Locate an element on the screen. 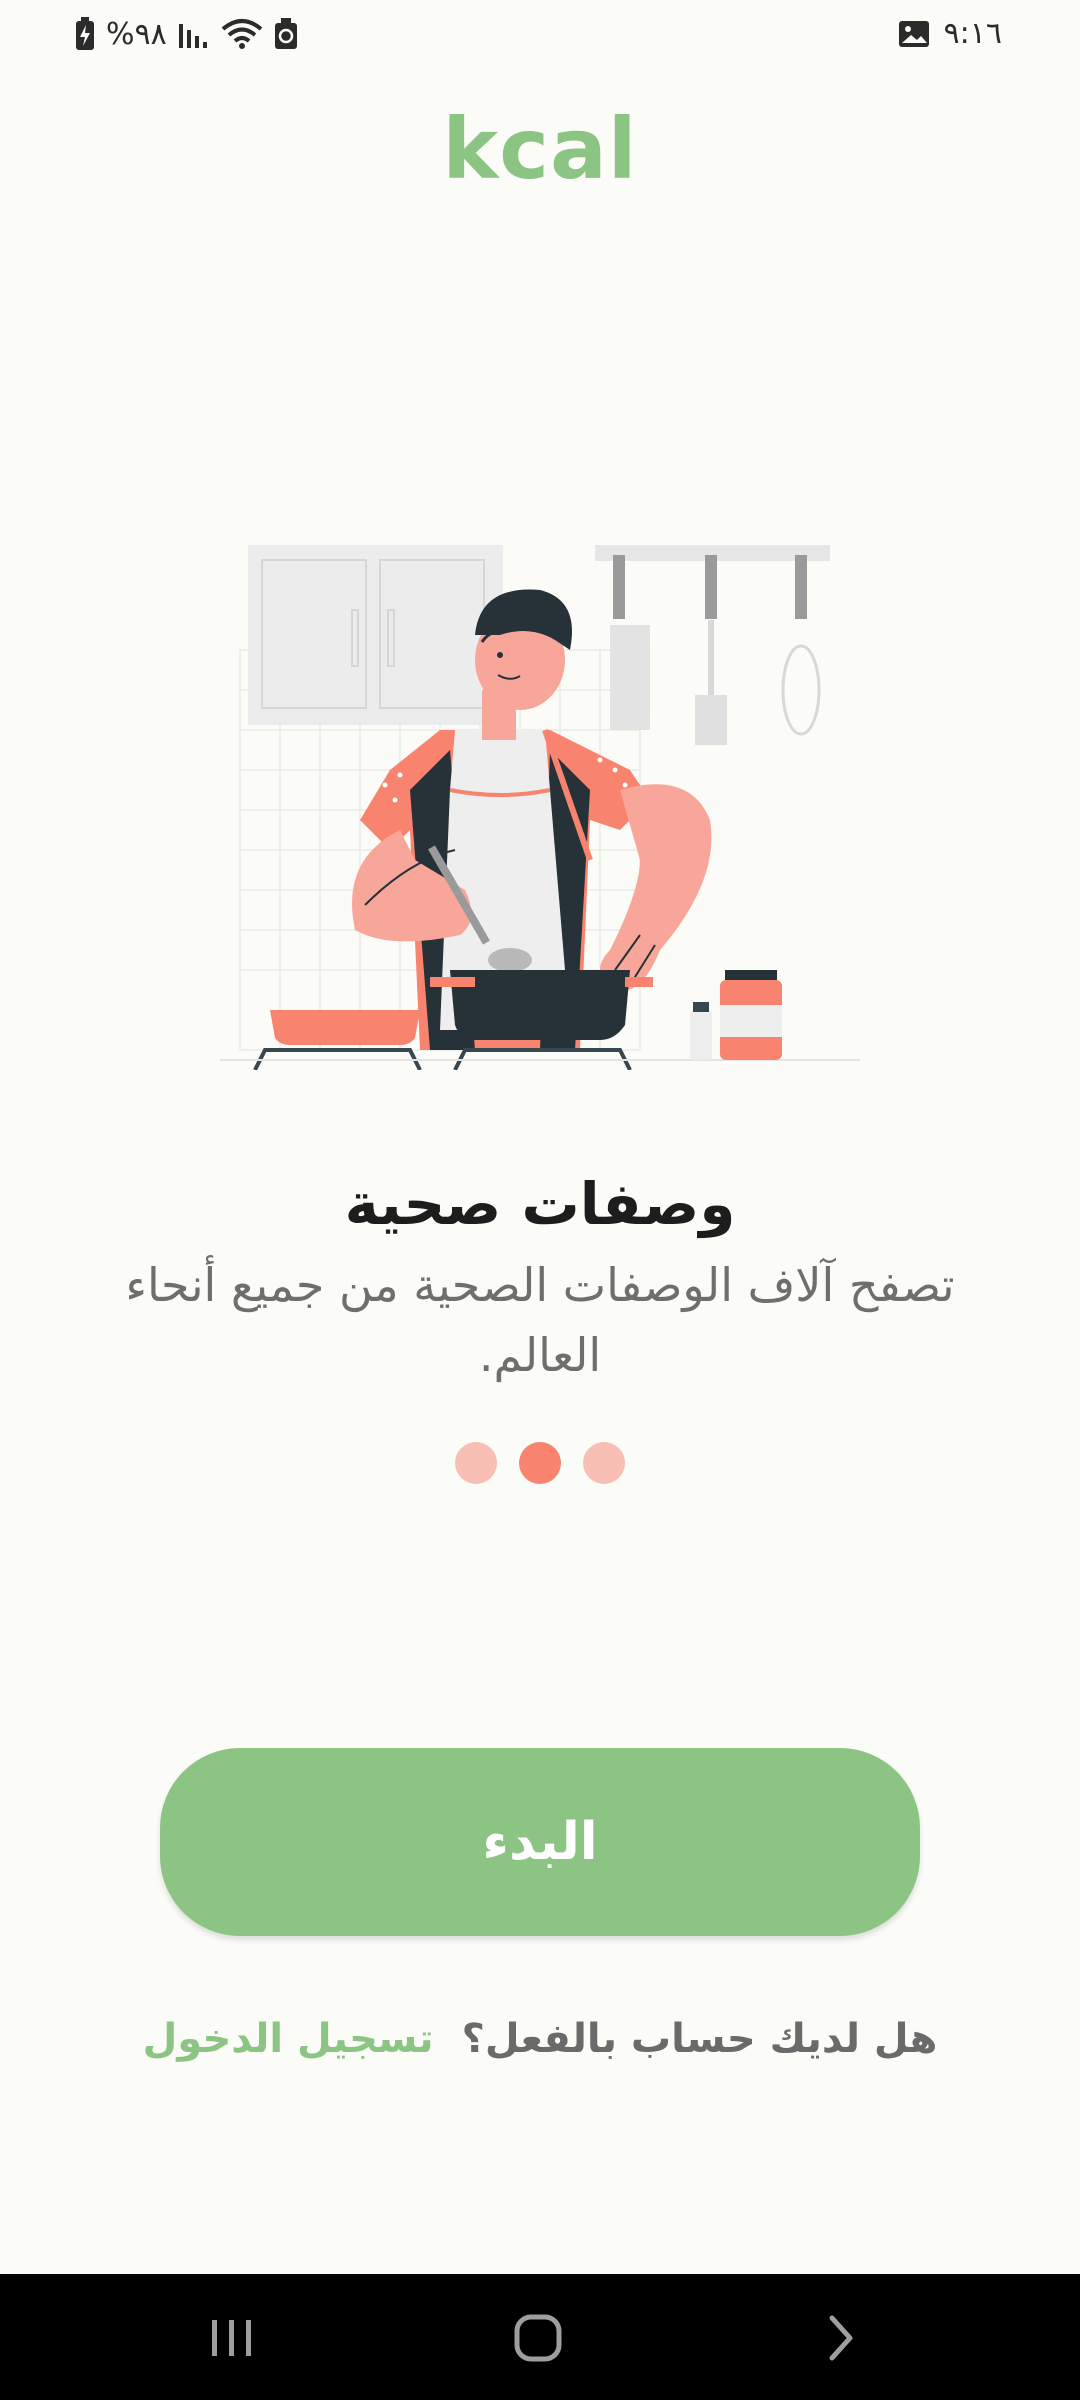 The height and width of the screenshot is (2400, 1080). page-dot-active is located at coordinates (540, 1463).